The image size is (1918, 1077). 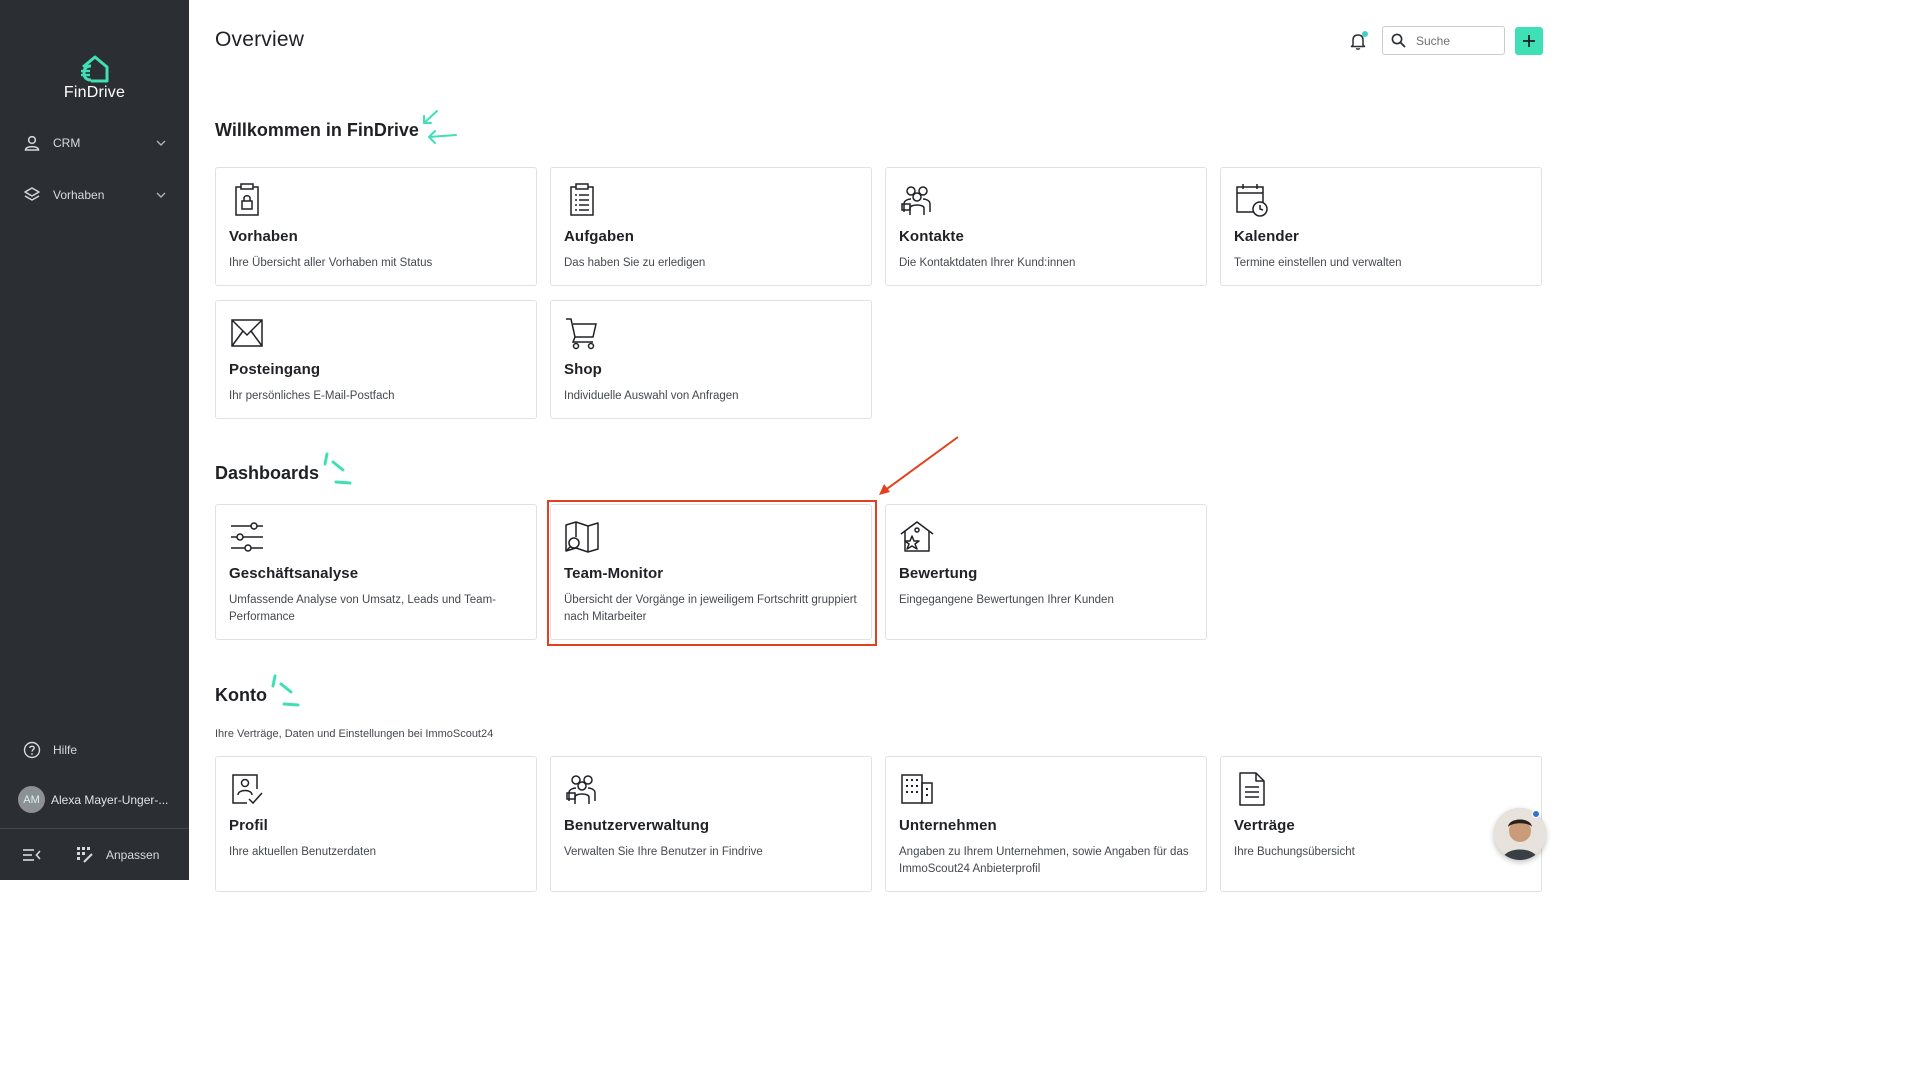 I want to click on arrow-decoration-icon, so click(x=440, y=127).